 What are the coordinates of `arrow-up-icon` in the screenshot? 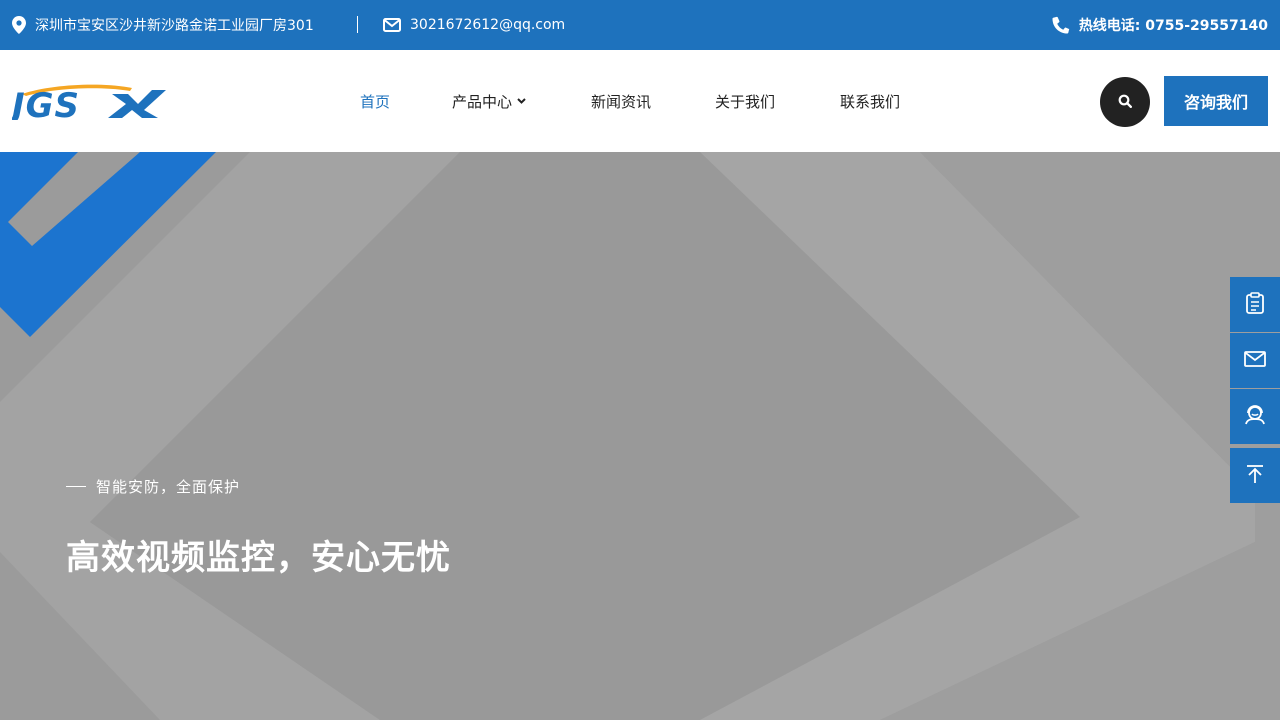 It's located at (1255, 476).